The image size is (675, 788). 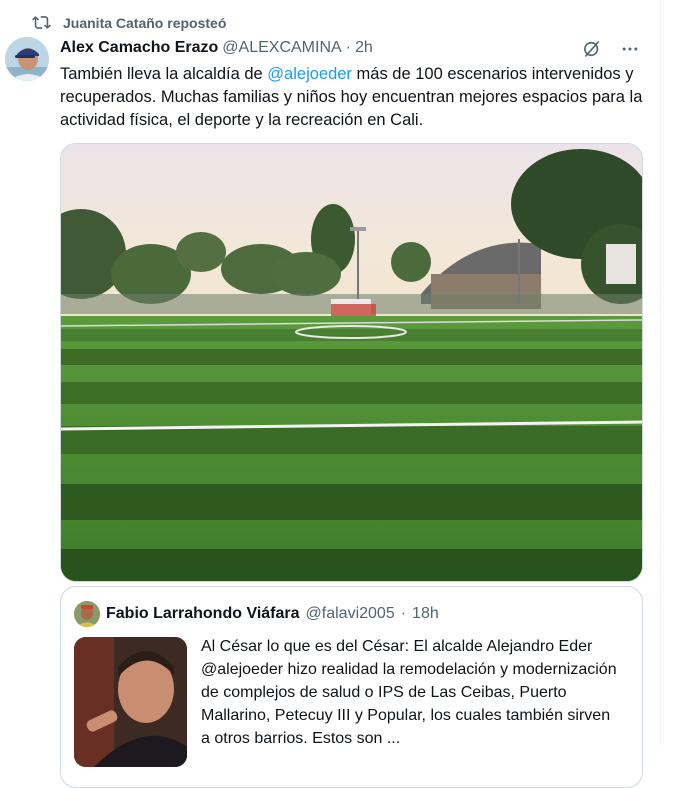 I want to click on timeline-border, so click(x=660, y=373).